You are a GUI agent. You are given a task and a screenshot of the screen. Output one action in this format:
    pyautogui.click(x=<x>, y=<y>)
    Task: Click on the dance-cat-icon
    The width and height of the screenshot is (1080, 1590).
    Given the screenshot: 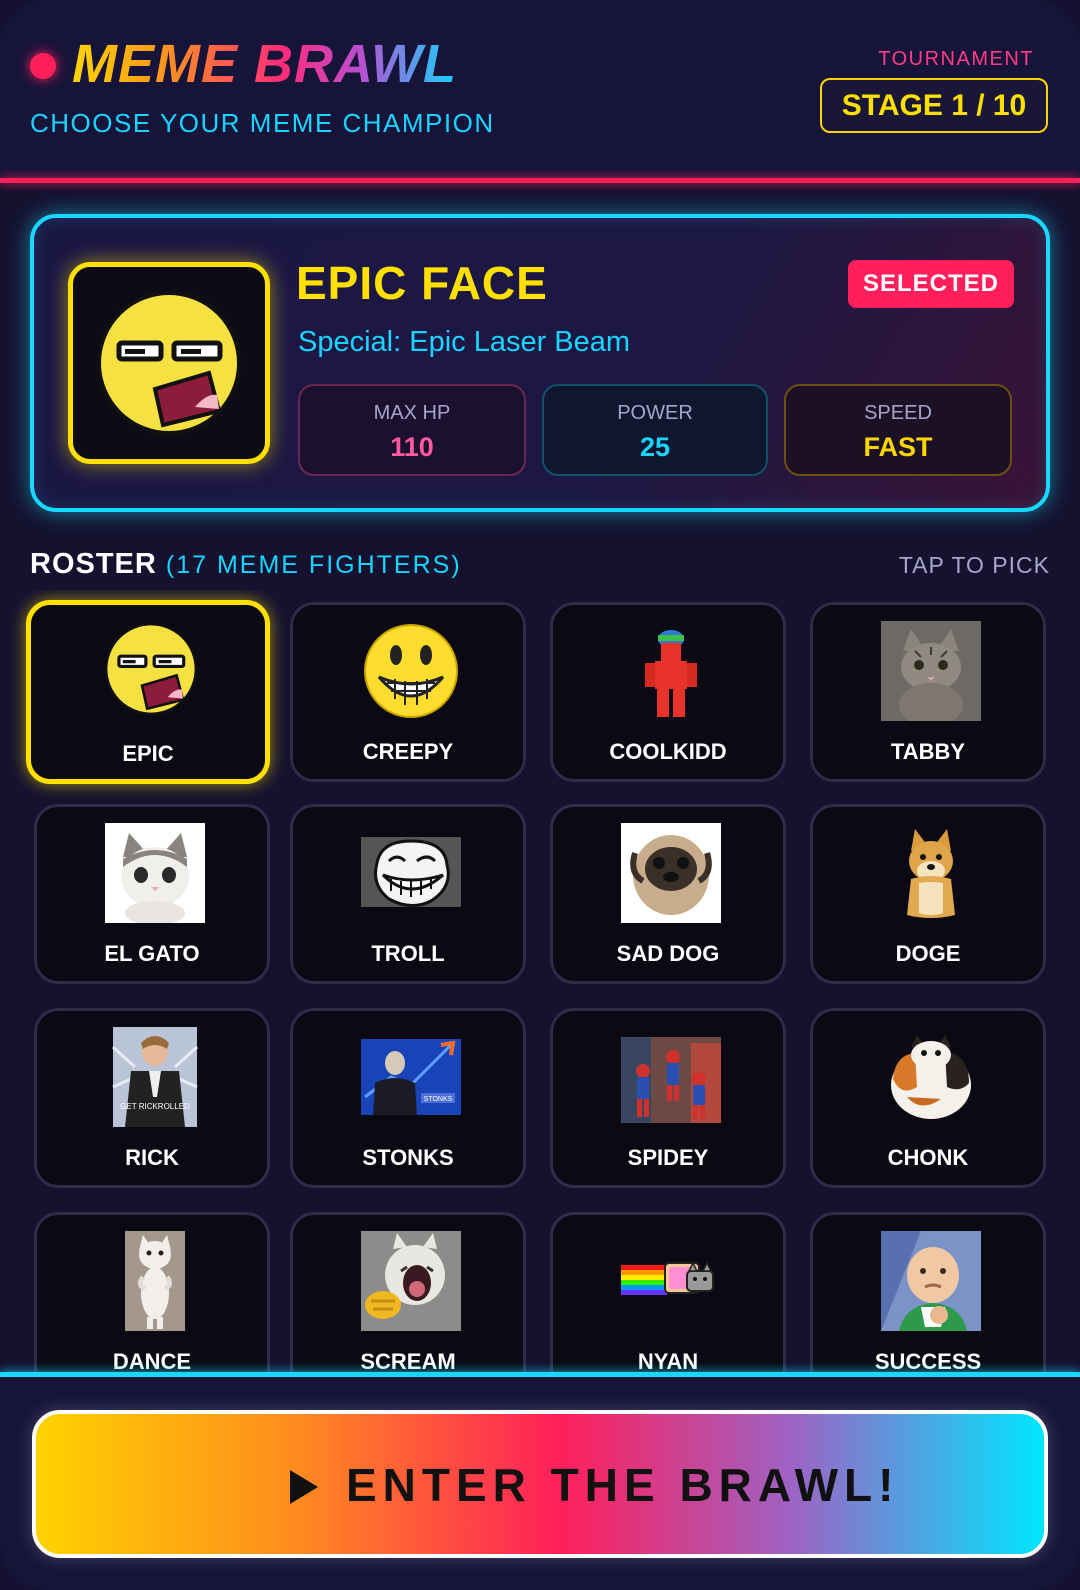 What is the action you would take?
    pyautogui.click(x=155, y=1281)
    